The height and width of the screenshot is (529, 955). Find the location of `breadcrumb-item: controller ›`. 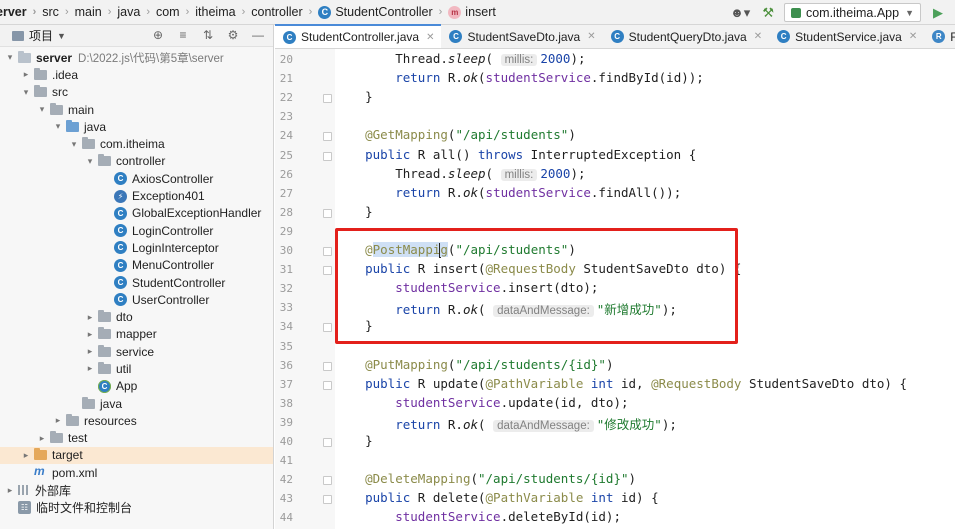

breadcrumb-item: controller › is located at coordinates (284, 12).